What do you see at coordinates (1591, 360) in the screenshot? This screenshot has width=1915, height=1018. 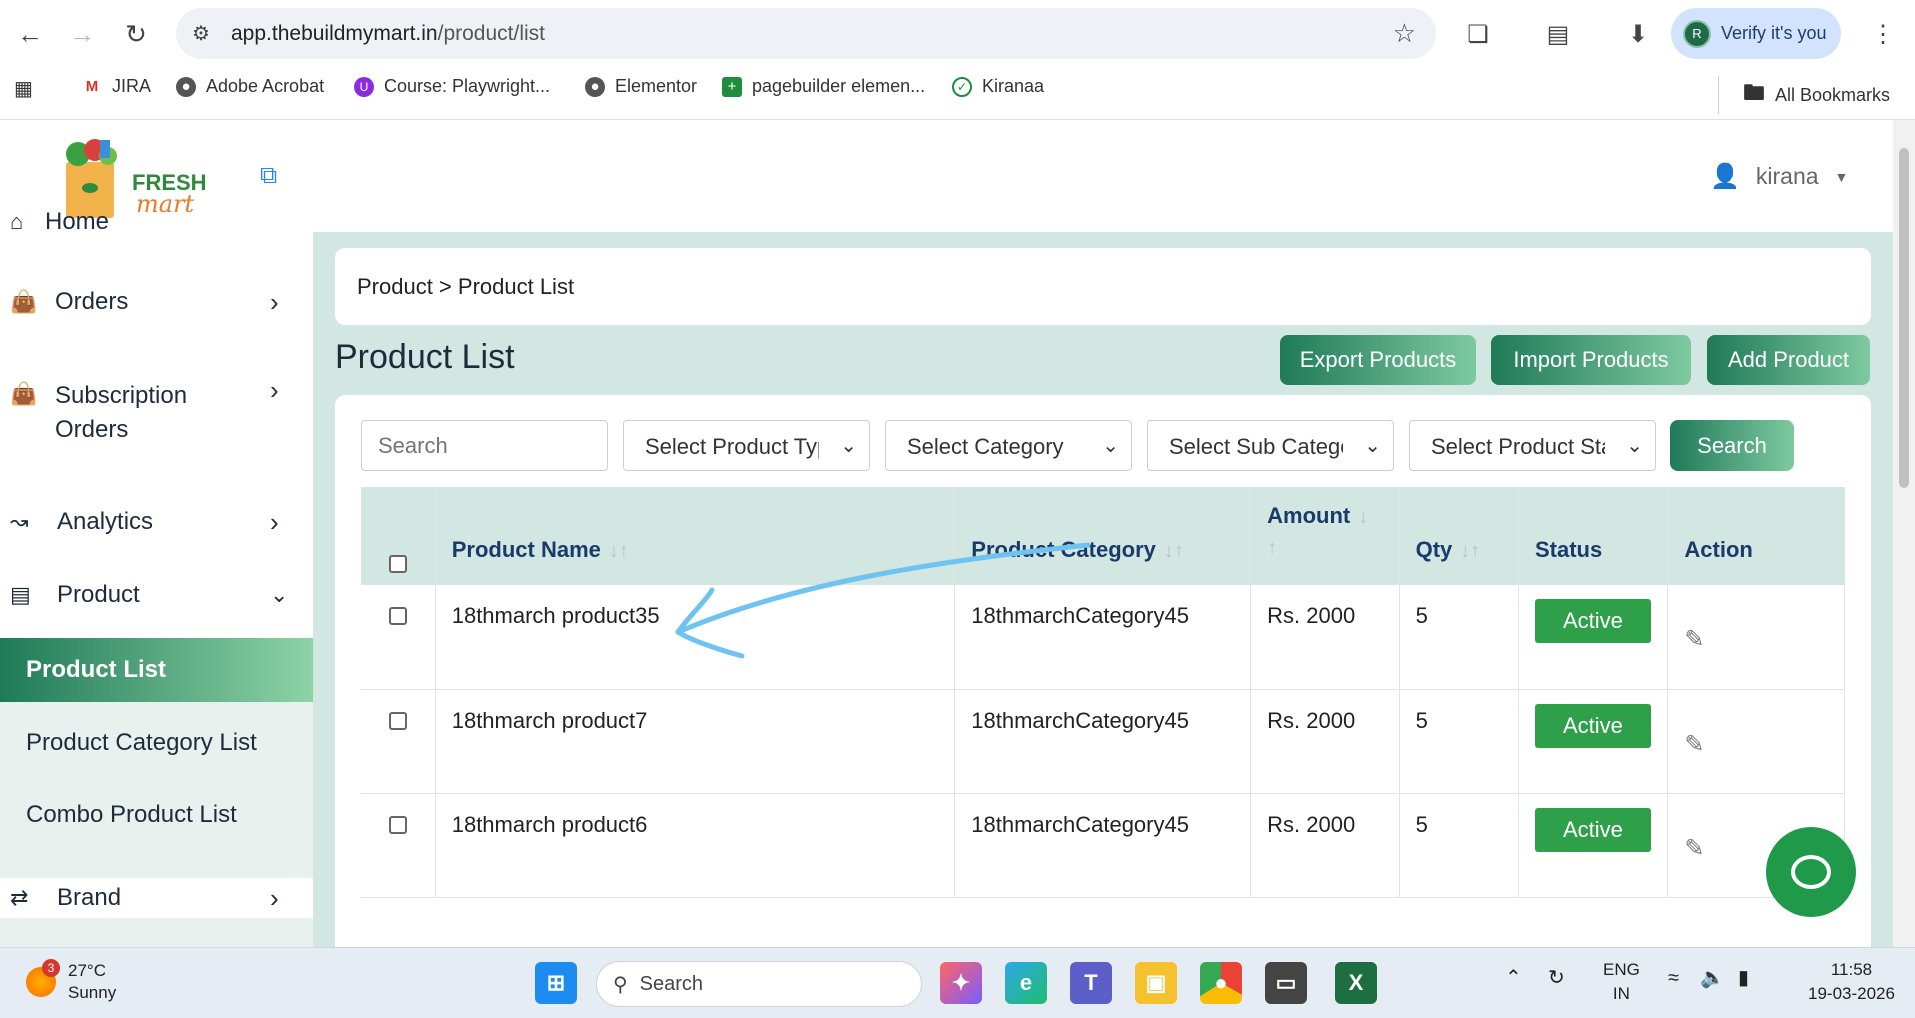 I see `import-products-button: Import Products` at bounding box center [1591, 360].